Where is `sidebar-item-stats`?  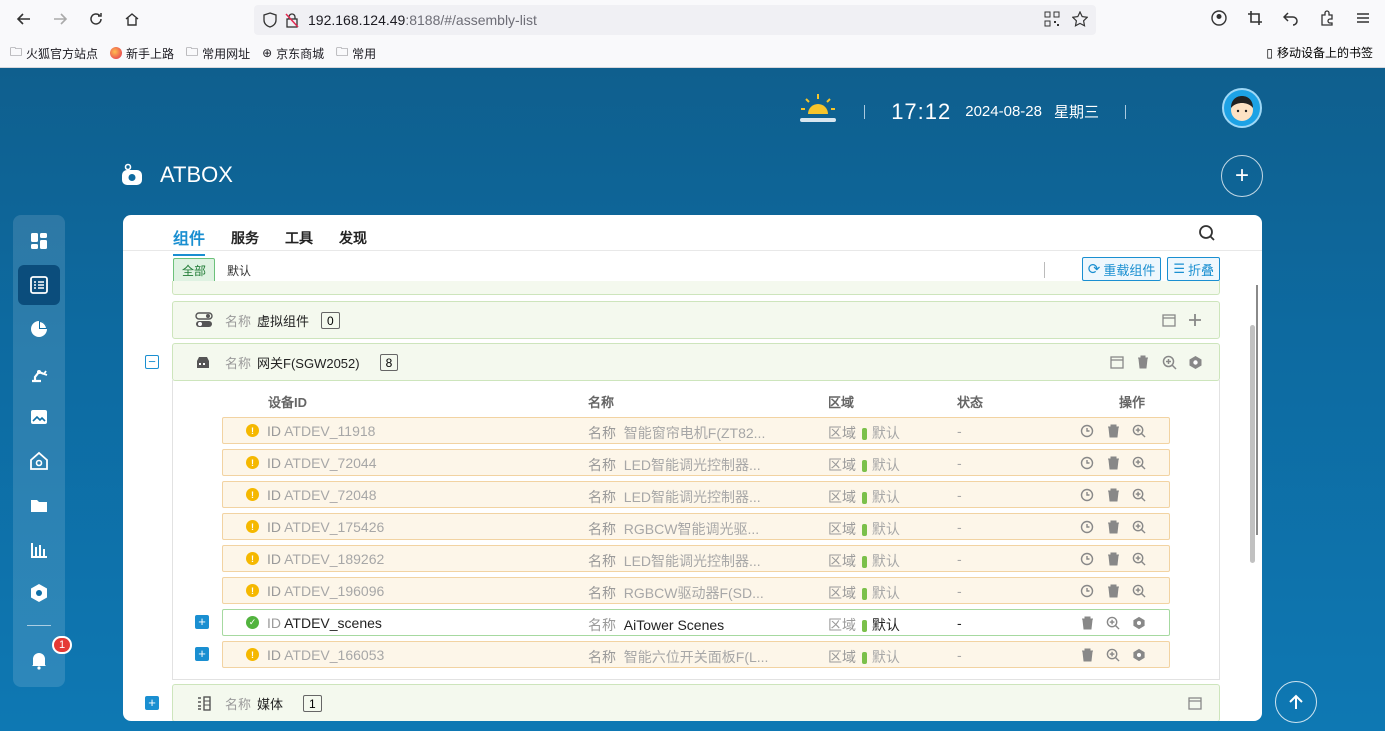 sidebar-item-stats is located at coordinates (39, 329).